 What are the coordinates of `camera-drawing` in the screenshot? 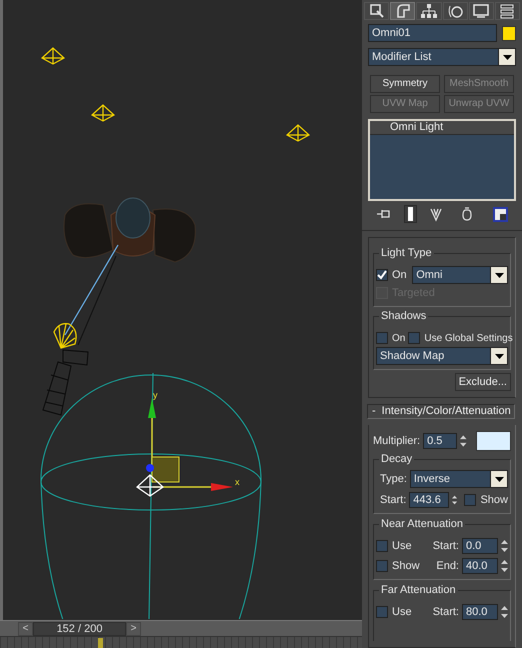 It's located at (65, 383).